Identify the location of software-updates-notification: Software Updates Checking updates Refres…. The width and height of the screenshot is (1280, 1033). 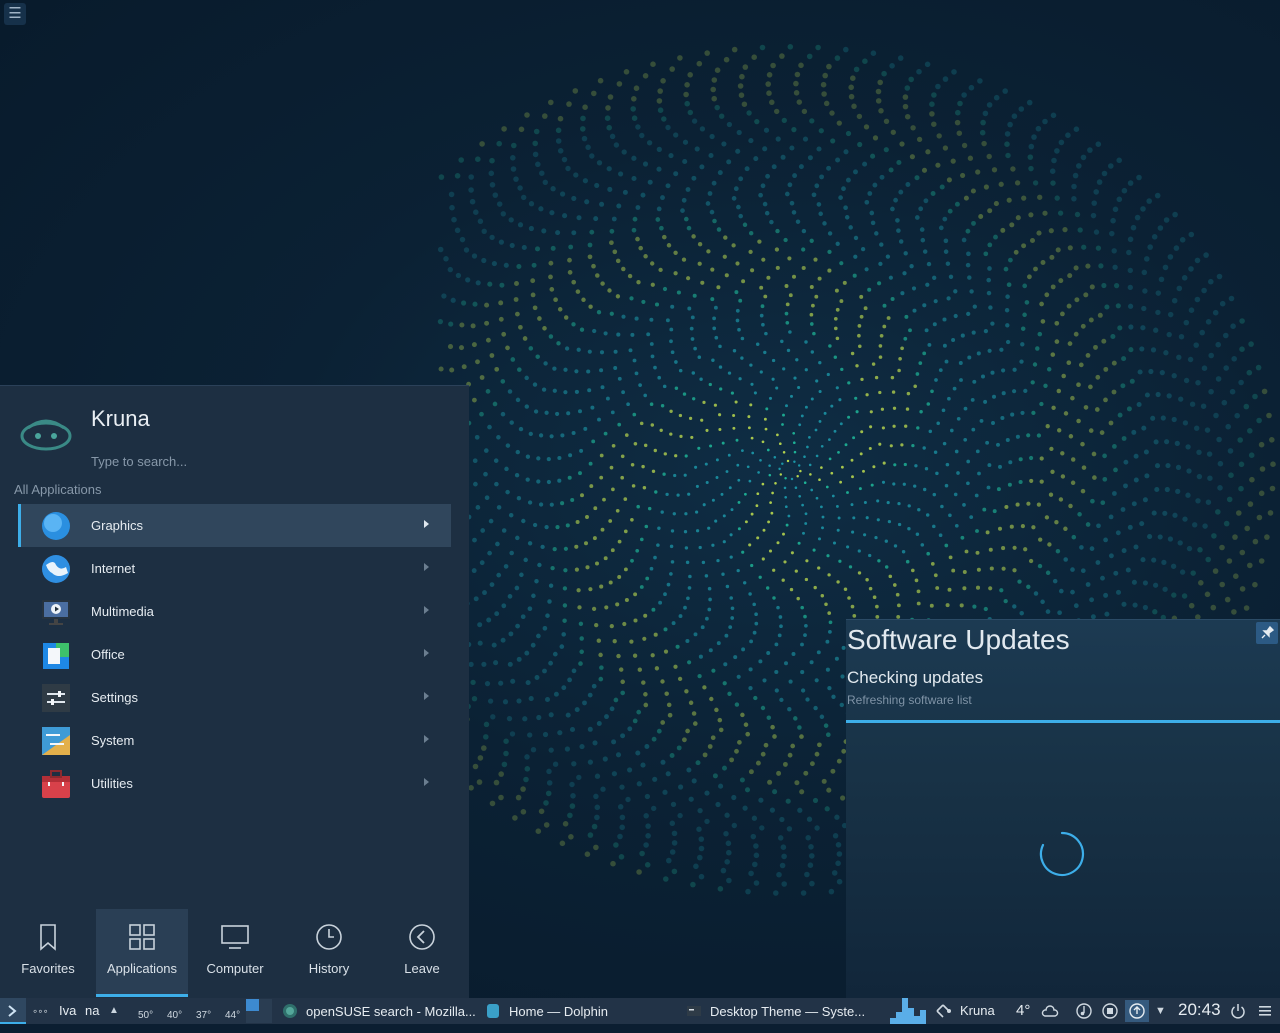
(1063, 808).